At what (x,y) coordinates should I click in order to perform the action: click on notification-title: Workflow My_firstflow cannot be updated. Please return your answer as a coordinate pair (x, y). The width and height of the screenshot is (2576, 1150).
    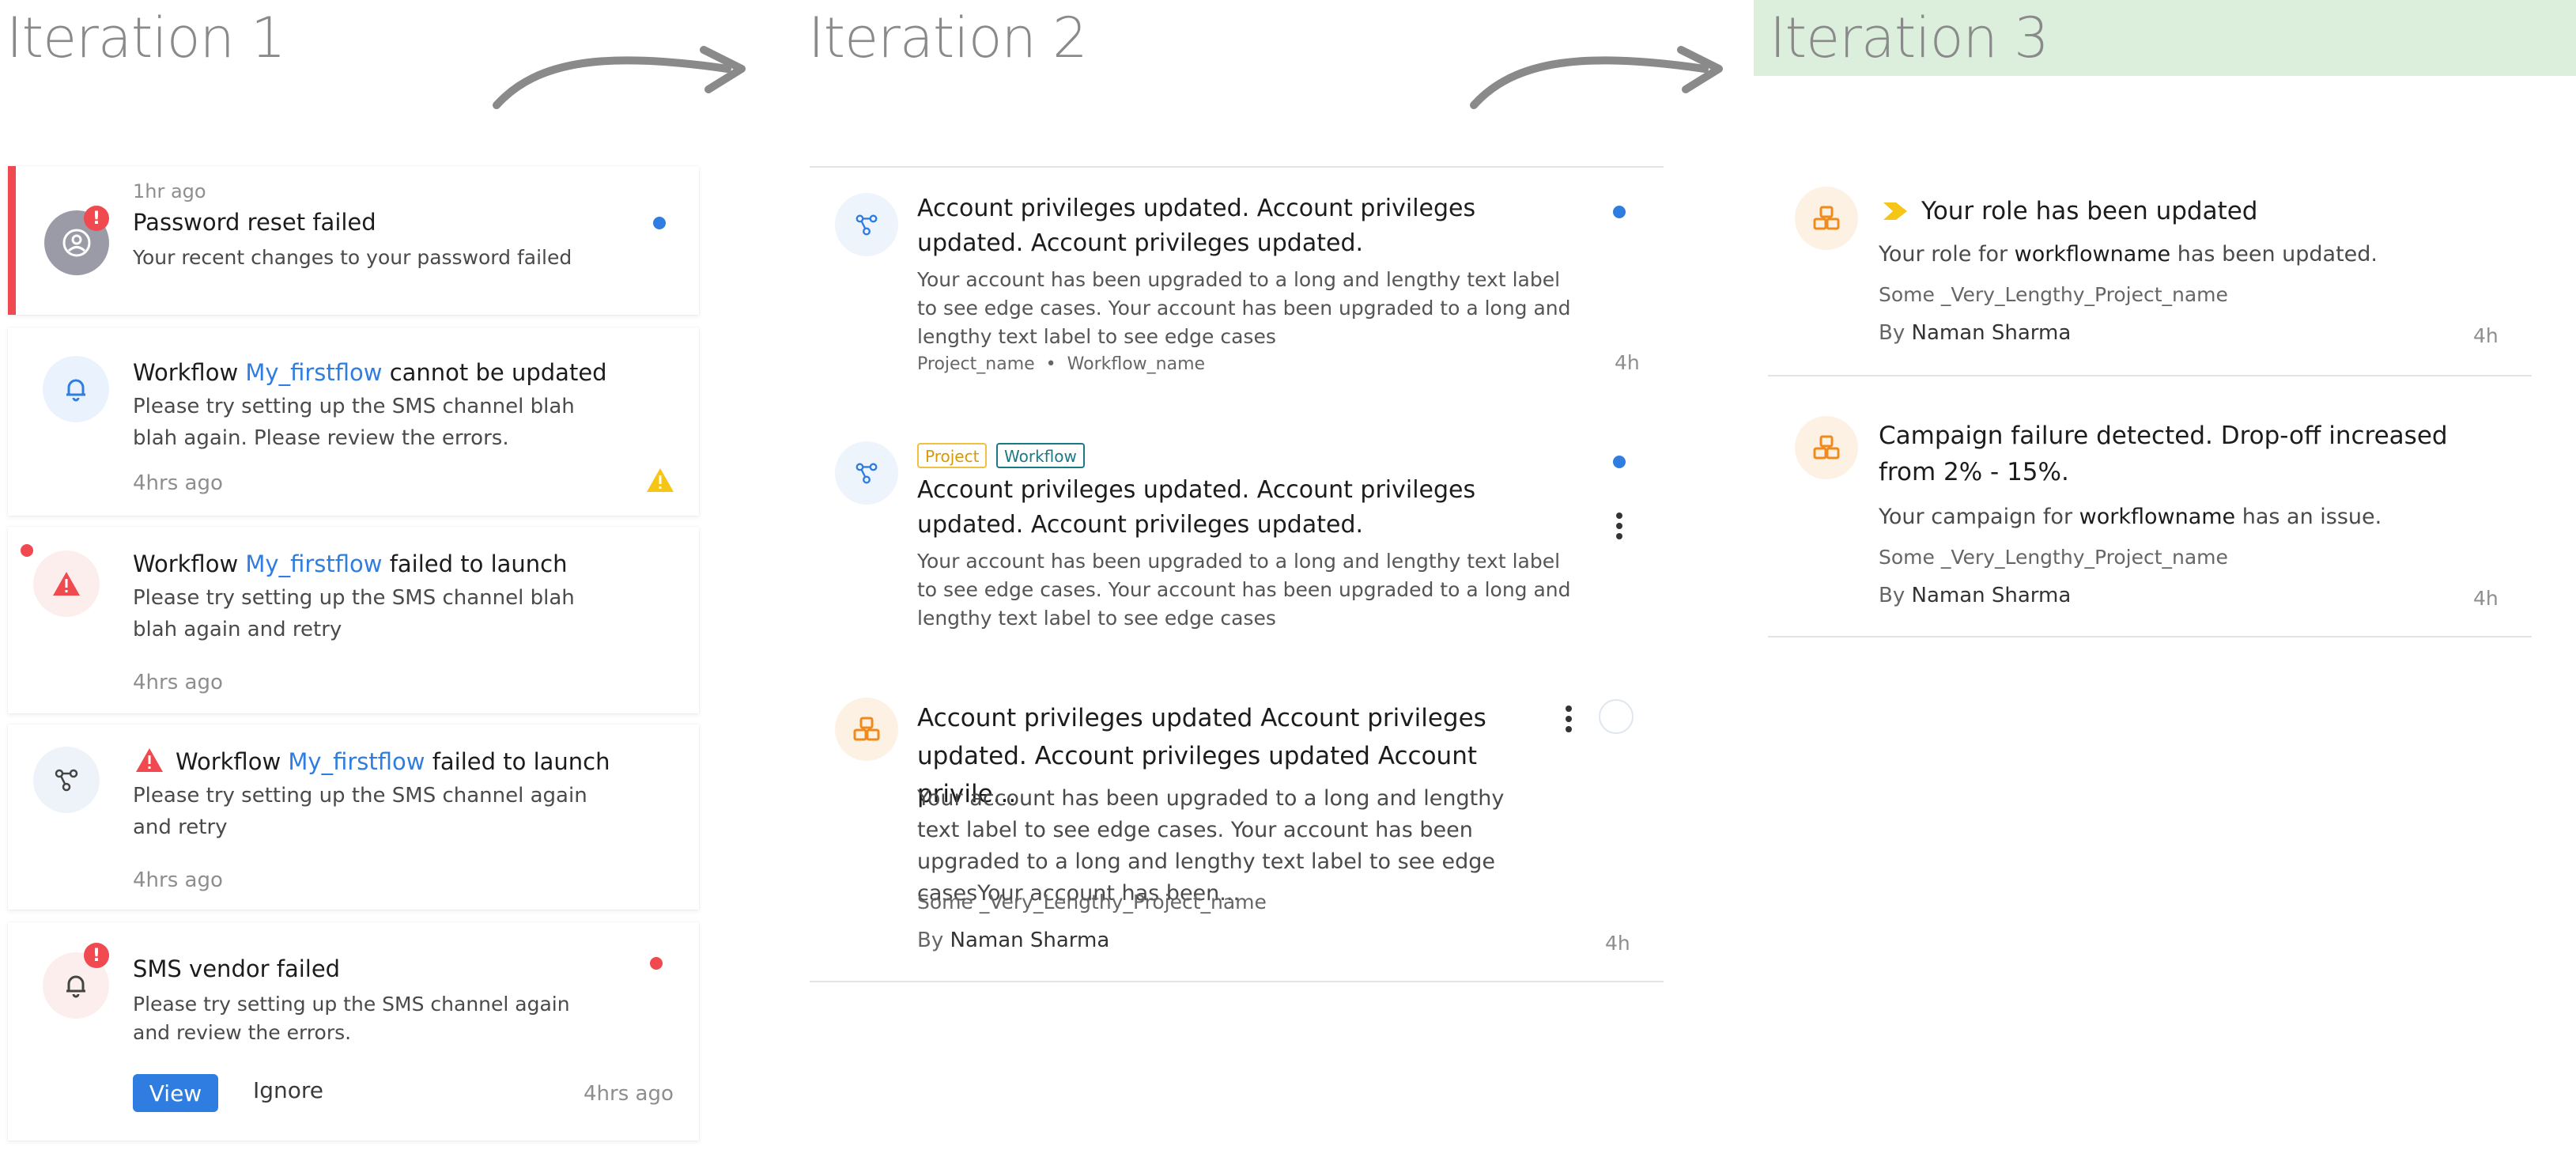
    Looking at the image, I should click on (370, 372).